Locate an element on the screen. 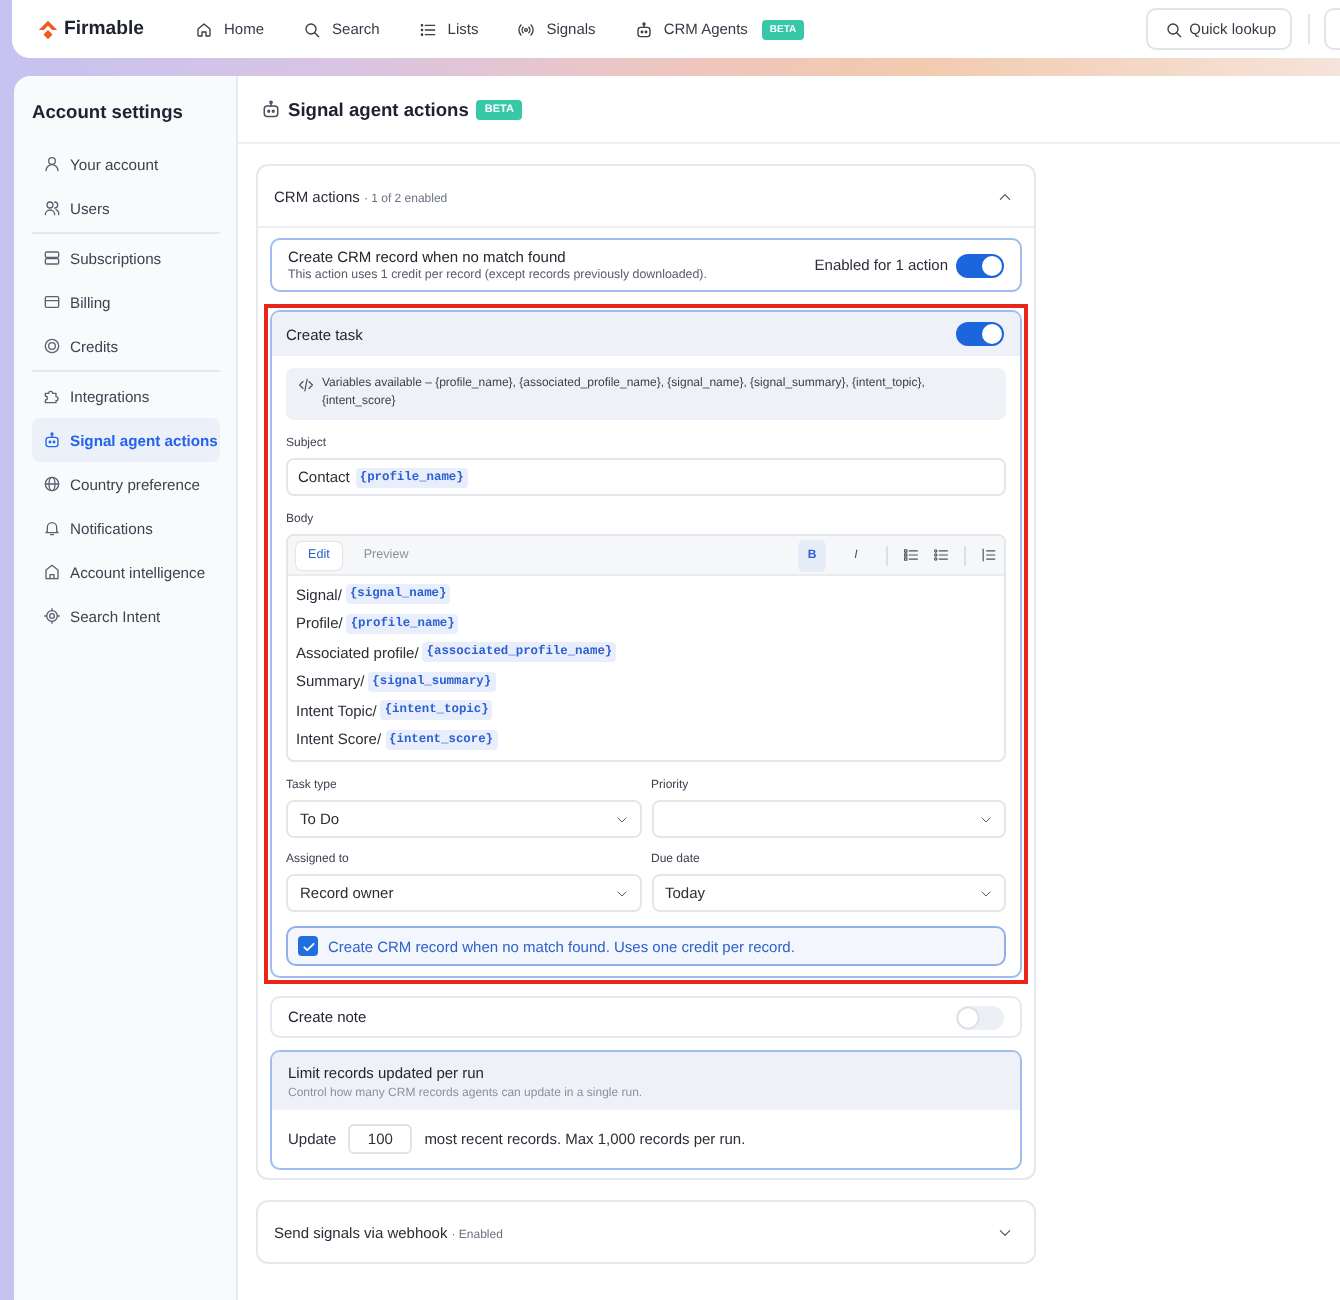 The image size is (1340, 1300). puzzle-icon is located at coordinates (52, 396).